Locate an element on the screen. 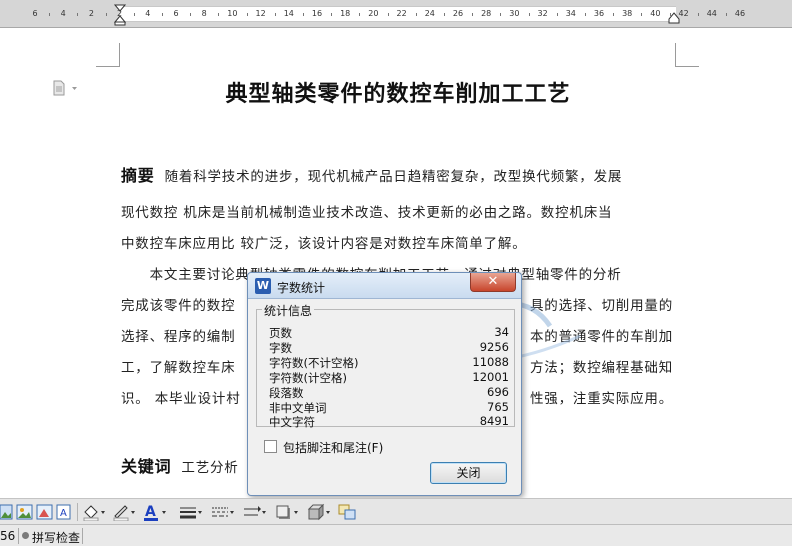 The height and width of the screenshot is (546, 792). include-footnotes-label: 包括脚注和尾注(F) is located at coordinates (333, 447).